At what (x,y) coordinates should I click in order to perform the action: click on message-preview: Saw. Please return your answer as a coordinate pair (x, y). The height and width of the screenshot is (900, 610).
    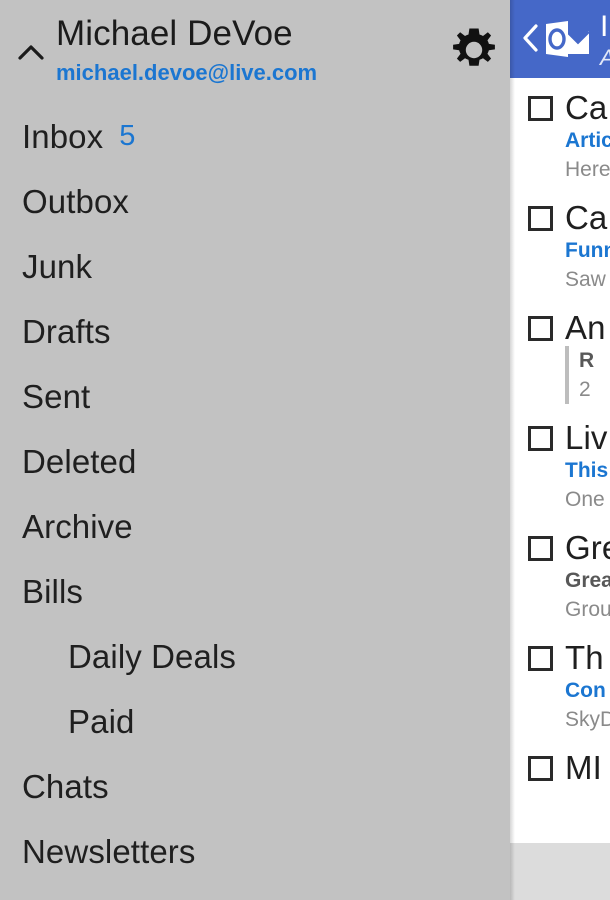
    Looking at the image, I should click on (585, 279).